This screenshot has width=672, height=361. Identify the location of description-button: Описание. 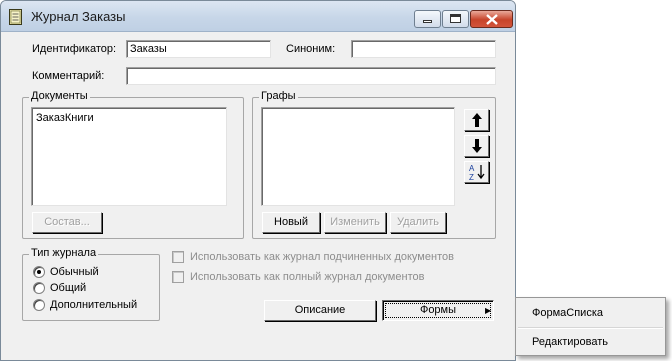
(320, 310).